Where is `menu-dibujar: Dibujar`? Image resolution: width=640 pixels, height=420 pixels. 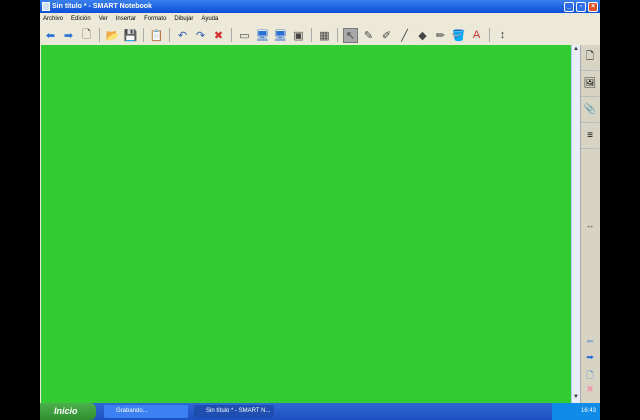 menu-dibujar: Dibujar is located at coordinates (183, 19).